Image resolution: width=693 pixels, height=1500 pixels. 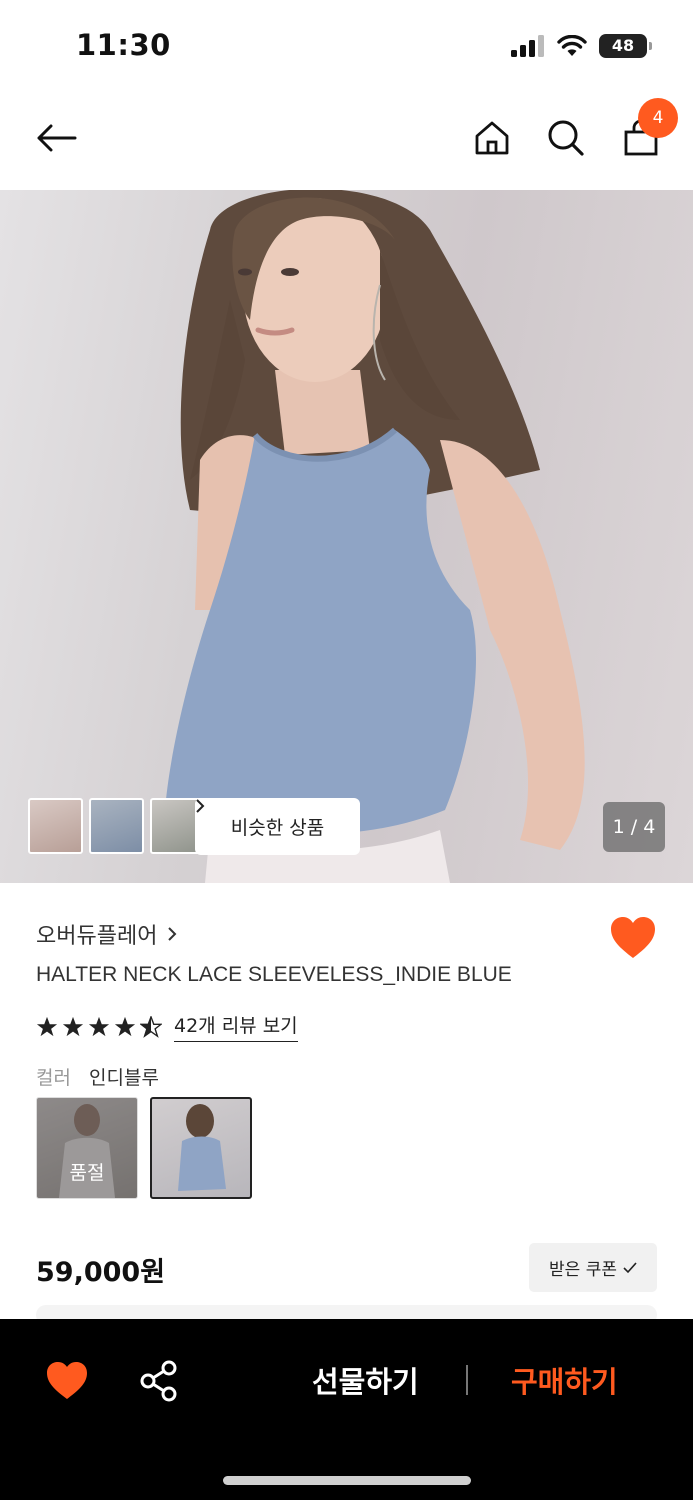 I want to click on bottom-action-bar: 선물하기 구매하기, so click(x=346, y=1409).